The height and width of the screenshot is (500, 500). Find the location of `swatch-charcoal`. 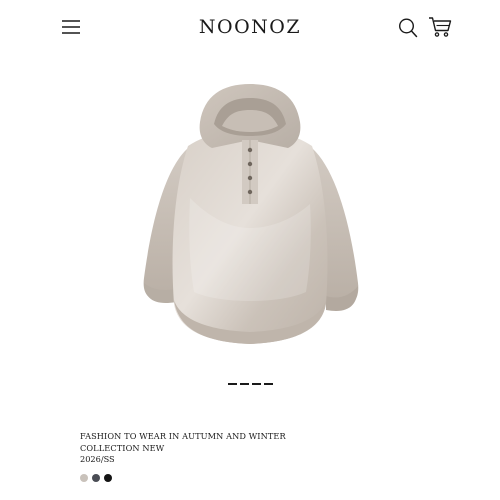

swatch-charcoal is located at coordinates (96, 478).